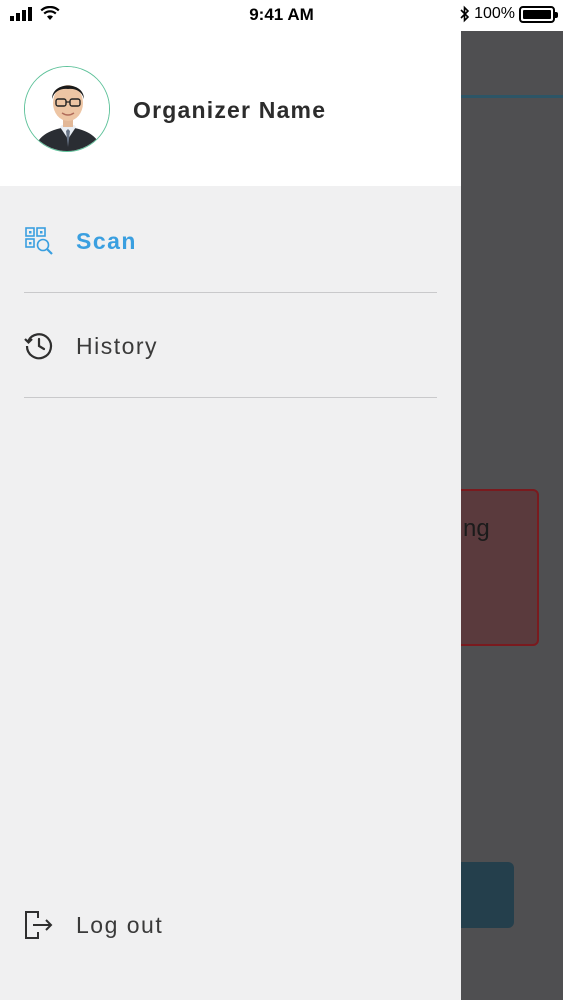 The height and width of the screenshot is (1000, 563). I want to click on drawer-item-history: History, so click(230, 346).